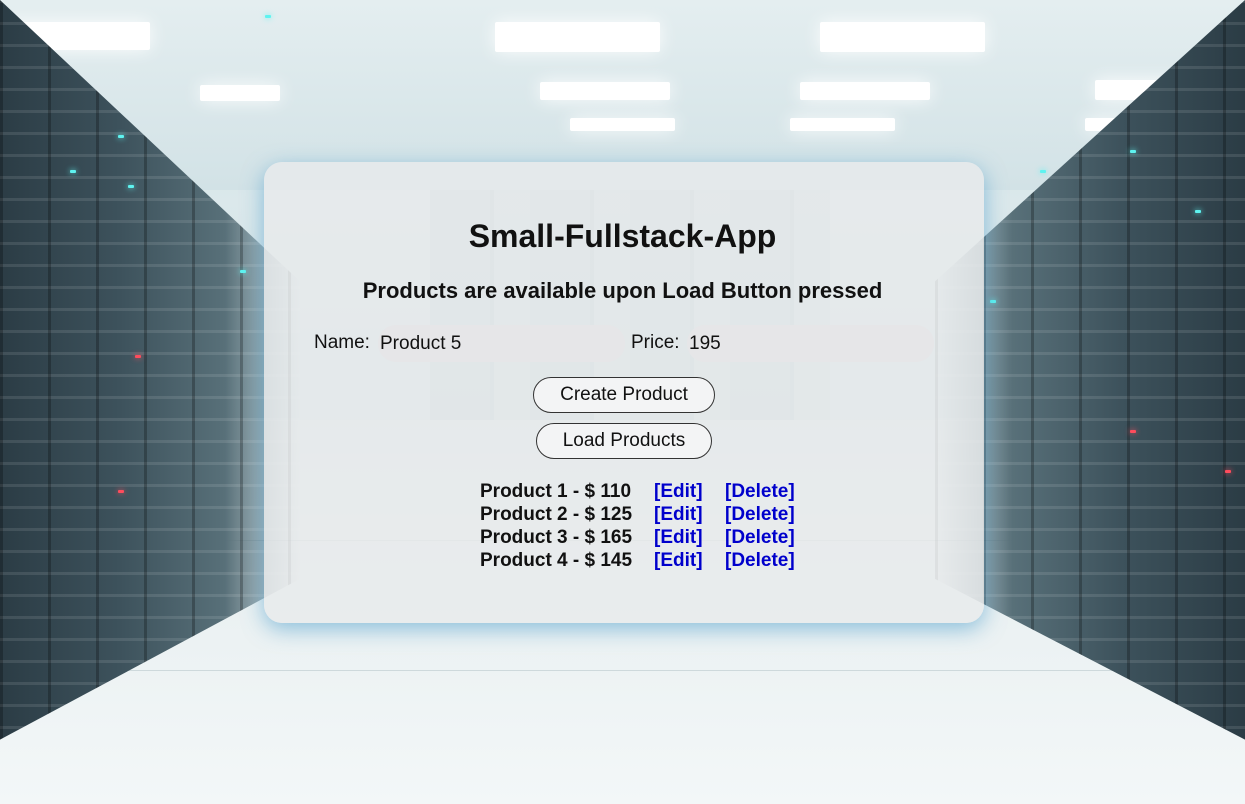 Image resolution: width=1245 pixels, height=804 pixels. I want to click on load-products-button: Load Products, so click(624, 441).